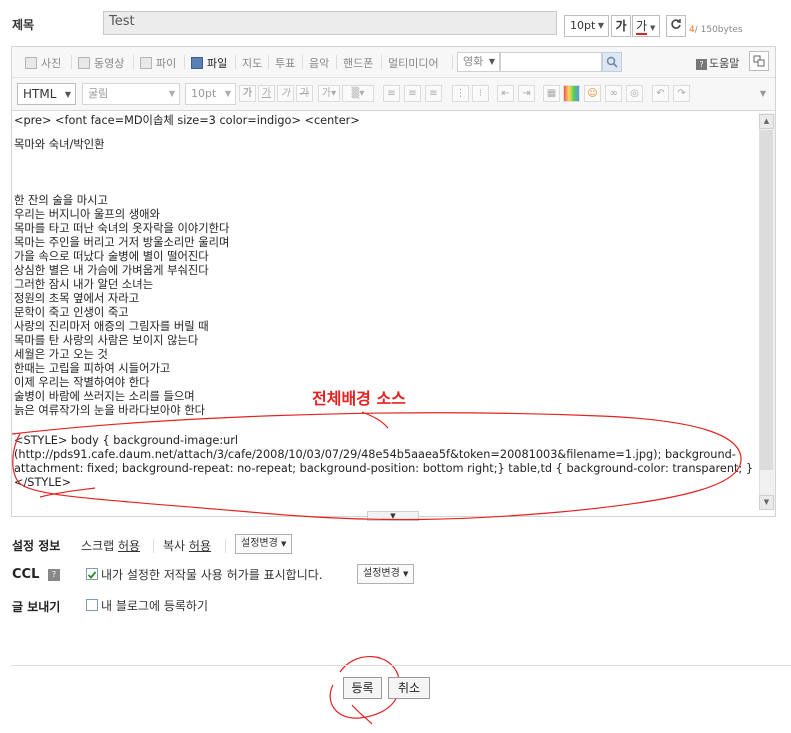 This screenshot has height=733, width=791. Describe the element at coordinates (763, 94) in the screenshot. I see `toolbar-more-icon: ▼` at that location.